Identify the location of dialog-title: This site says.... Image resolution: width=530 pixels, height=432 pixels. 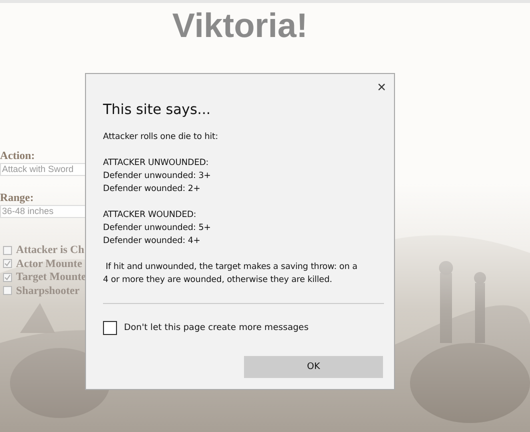
(157, 110).